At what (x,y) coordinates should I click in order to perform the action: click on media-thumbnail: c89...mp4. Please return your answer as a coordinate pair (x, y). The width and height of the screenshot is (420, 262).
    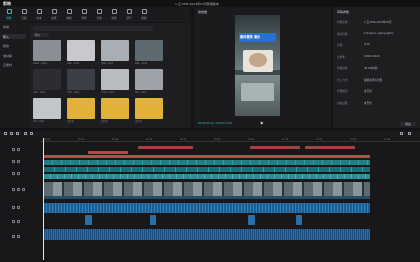
    Looking at the image, I should click on (115, 52).